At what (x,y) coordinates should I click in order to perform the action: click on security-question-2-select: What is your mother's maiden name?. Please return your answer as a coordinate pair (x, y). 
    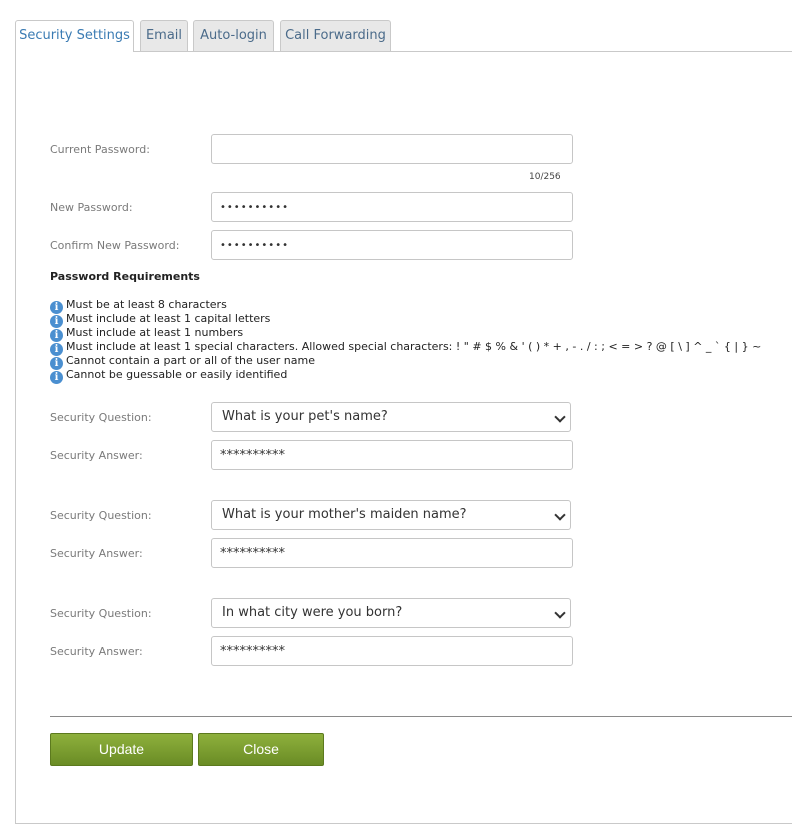
    Looking at the image, I should click on (391, 515).